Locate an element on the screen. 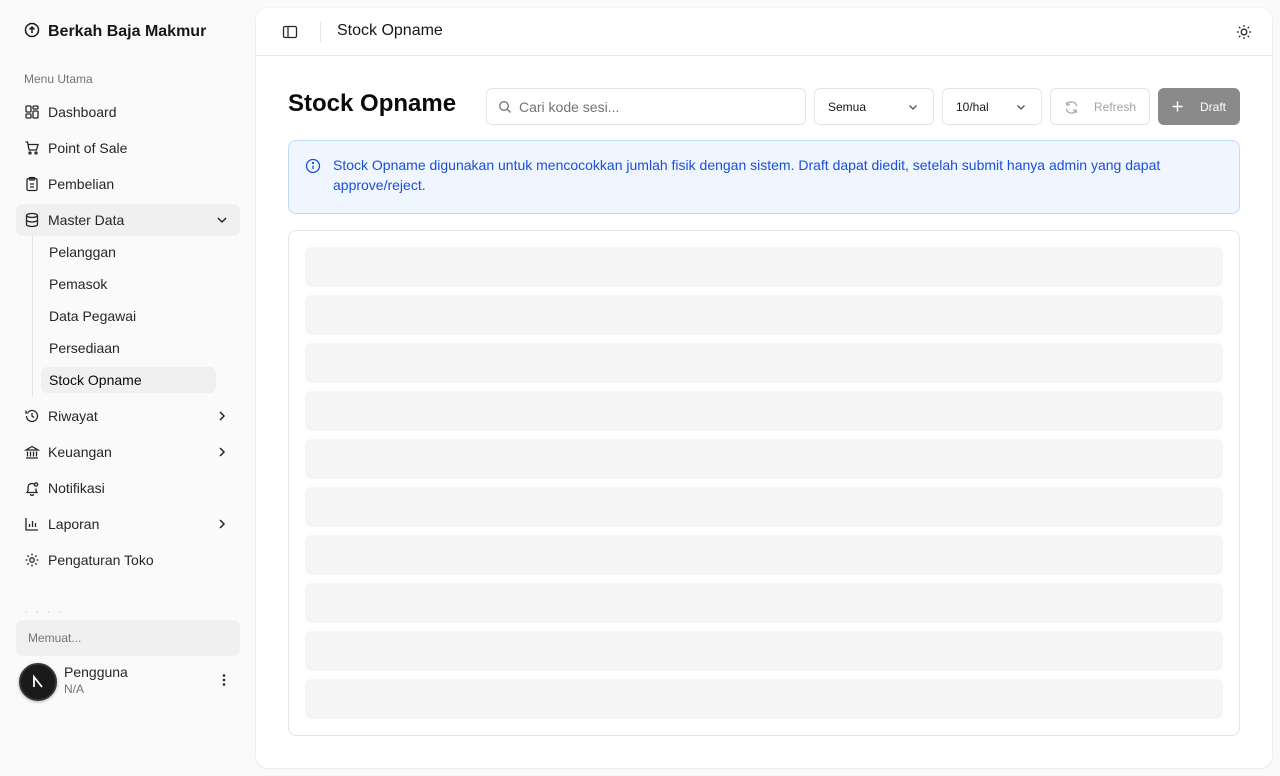 This screenshot has width=1280, height=776. gear-icon is located at coordinates (32, 560).